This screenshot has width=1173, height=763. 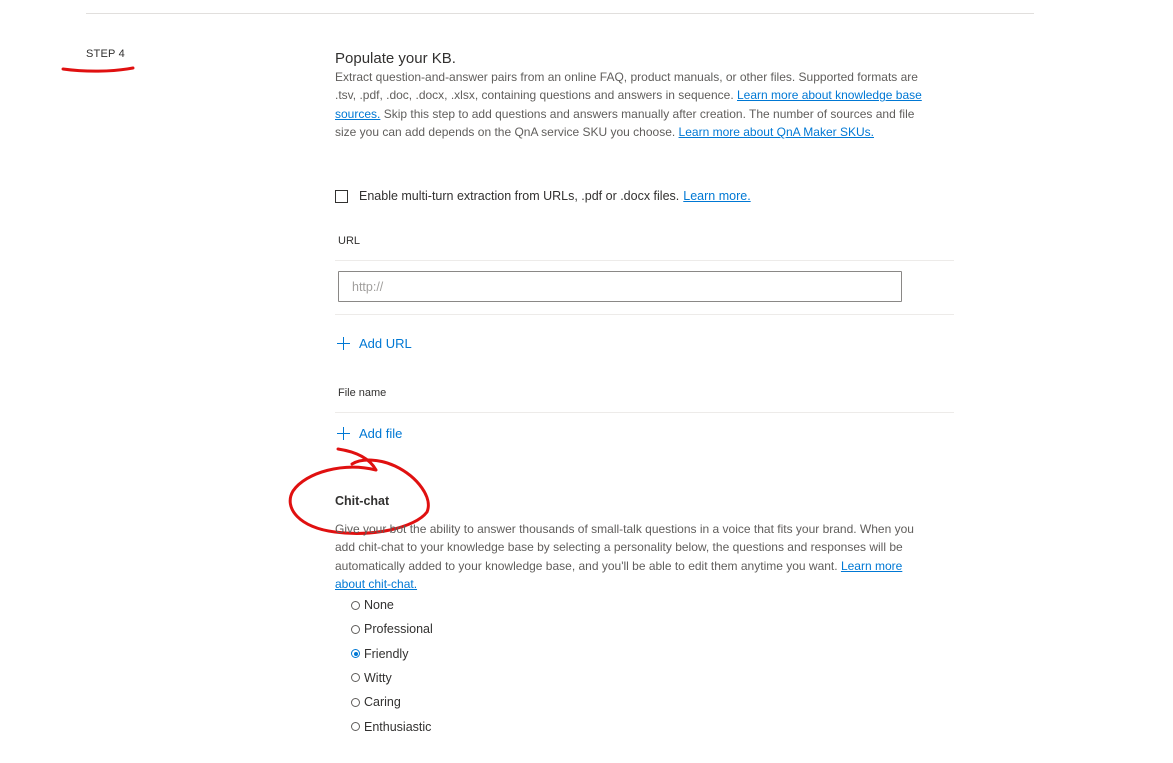 What do you see at coordinates (362, 393) in the screenshot?
I see `file-column-header: File name` at bounding box center [362, 393].